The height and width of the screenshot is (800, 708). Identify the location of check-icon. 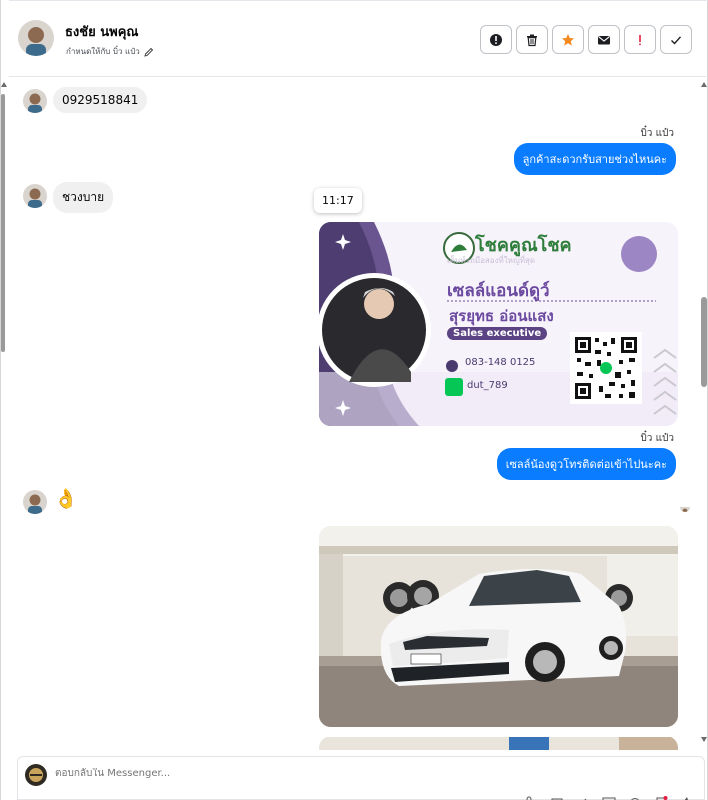
(676, 40).